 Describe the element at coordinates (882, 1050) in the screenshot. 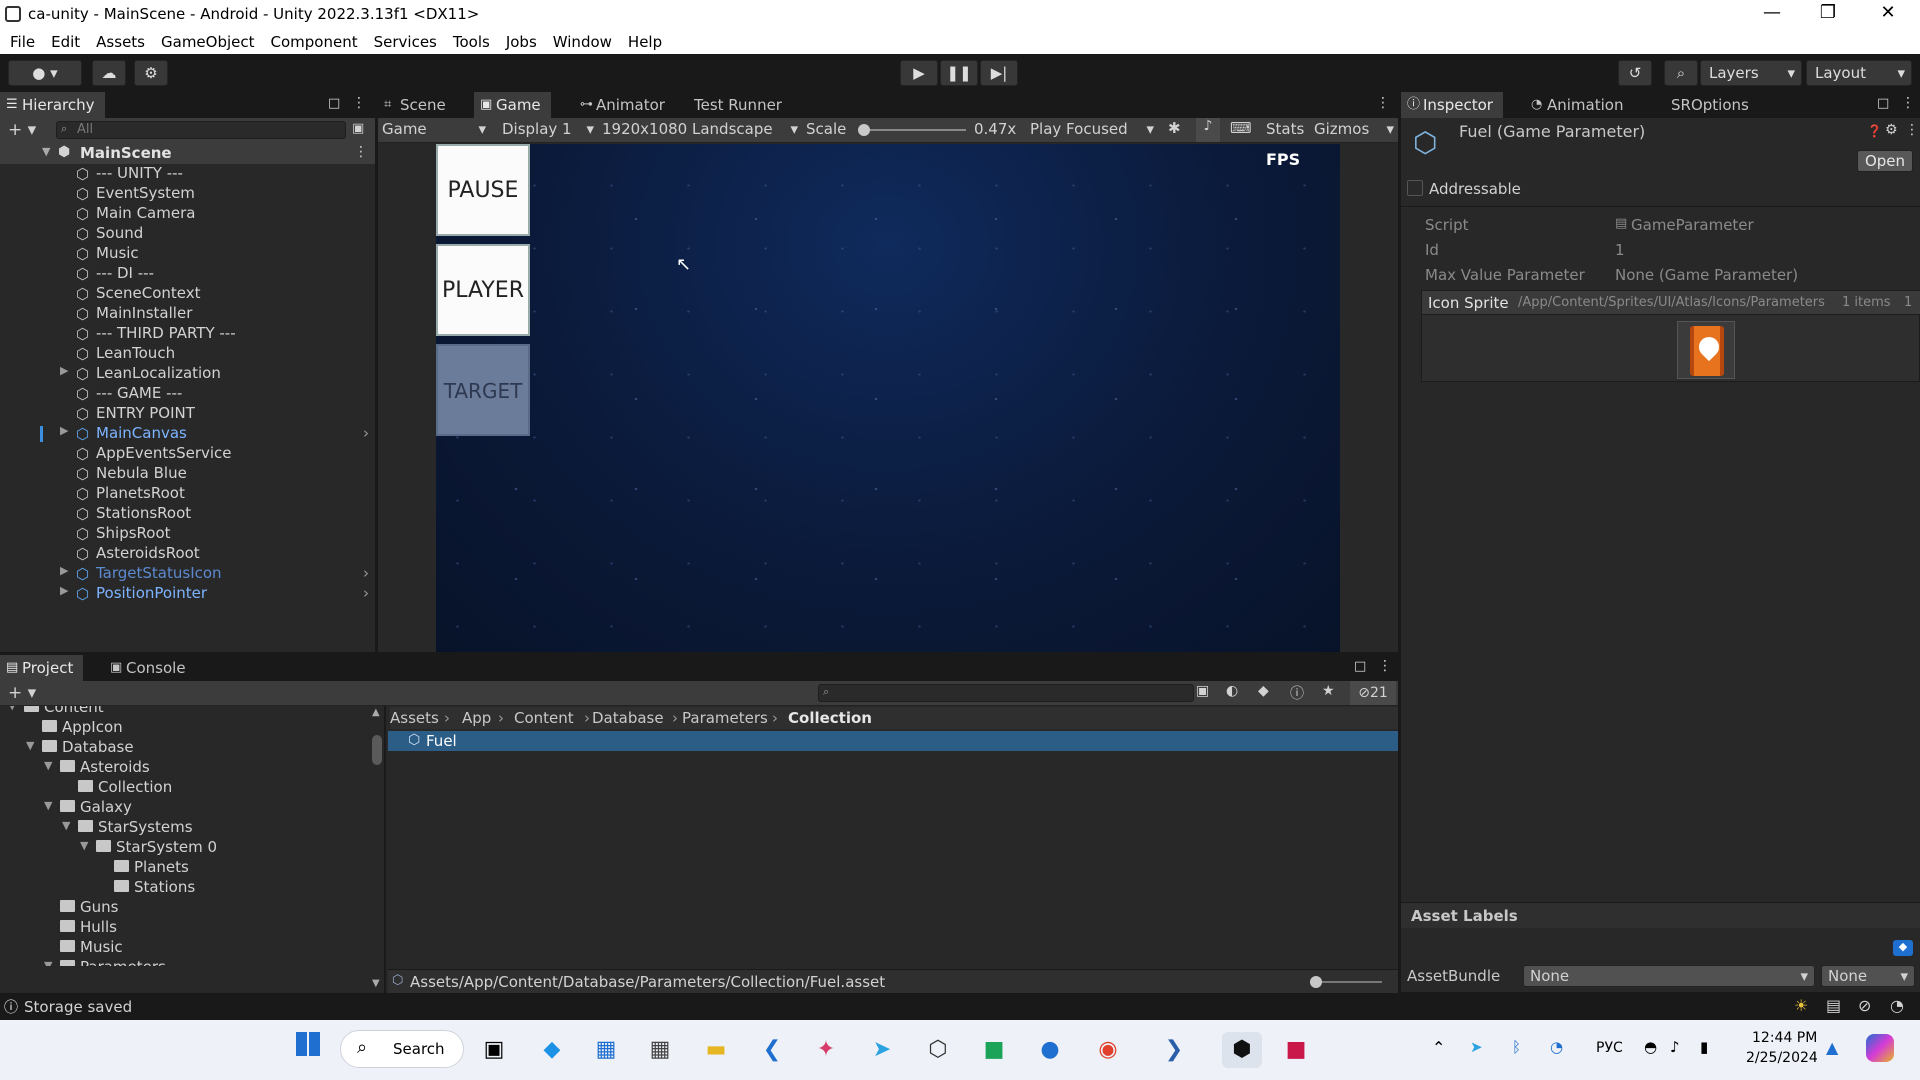

I see `telegram-icon: ➤` at that location.